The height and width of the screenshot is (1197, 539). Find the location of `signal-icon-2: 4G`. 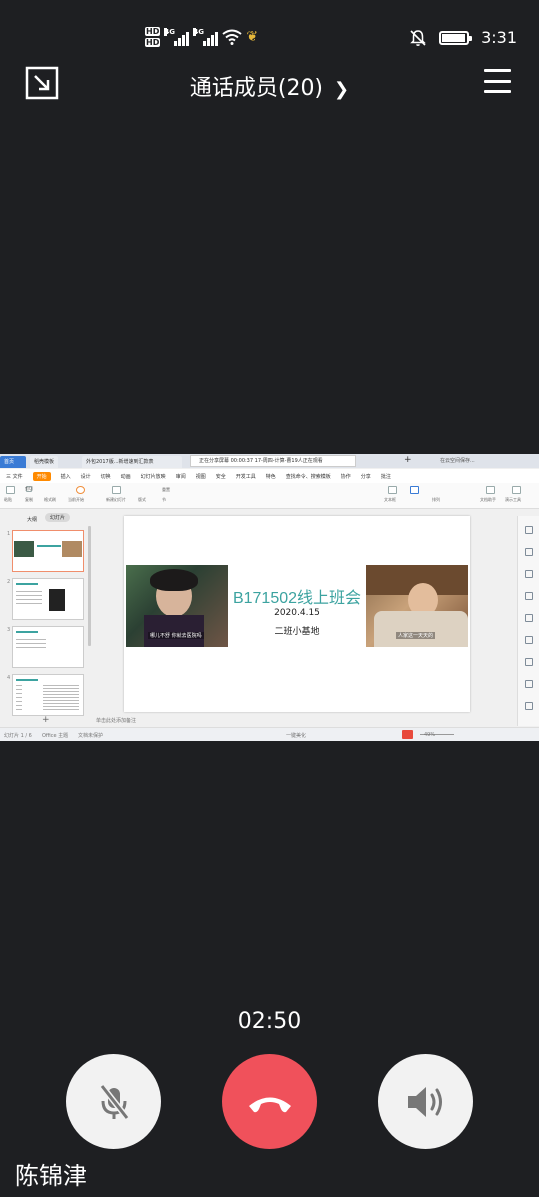

signal-icon-2: 4G is located at coordinates (206, 37).